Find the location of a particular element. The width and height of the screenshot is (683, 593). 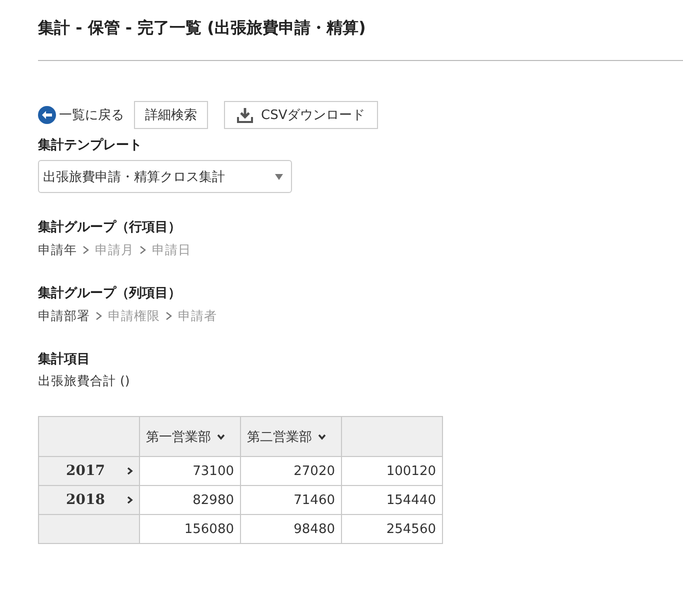

caret-icon is located at coordinates (279, 177).